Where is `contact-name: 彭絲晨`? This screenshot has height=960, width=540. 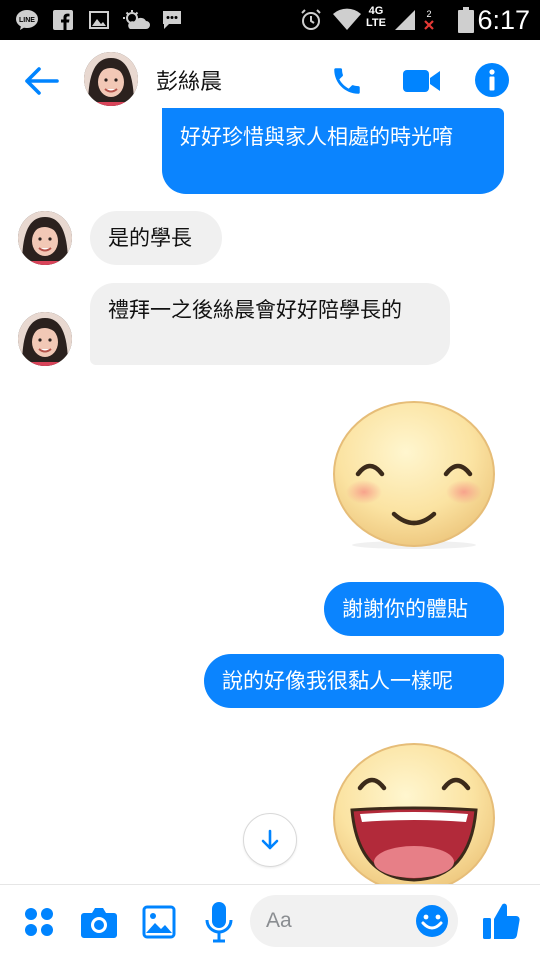
contact-name: 彭絲晨 is located at coordinates (189, 82).